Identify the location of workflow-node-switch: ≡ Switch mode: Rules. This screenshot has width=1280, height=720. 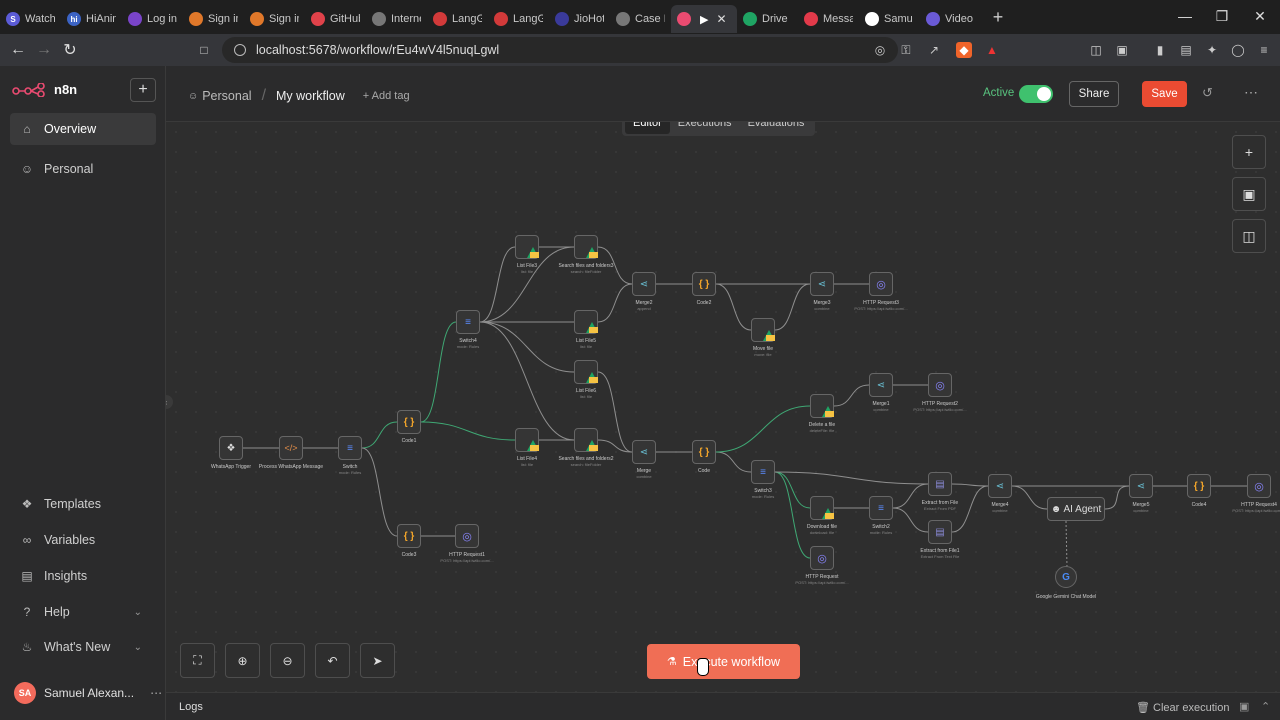
(350, 455).